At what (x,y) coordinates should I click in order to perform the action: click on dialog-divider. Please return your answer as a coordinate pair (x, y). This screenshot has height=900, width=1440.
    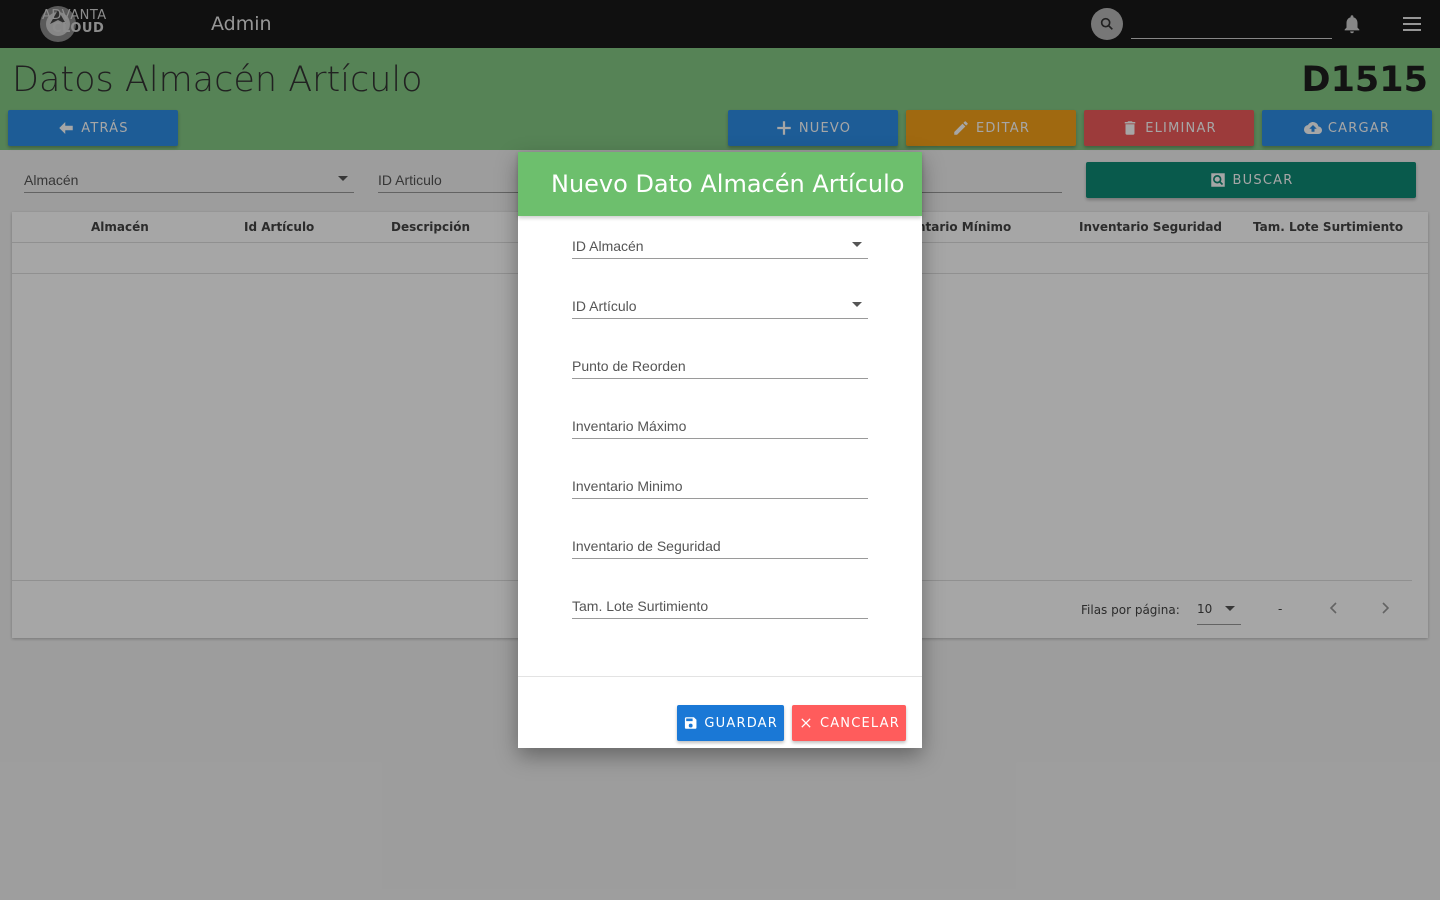
    Looking at the image, I should click on (720, 676).